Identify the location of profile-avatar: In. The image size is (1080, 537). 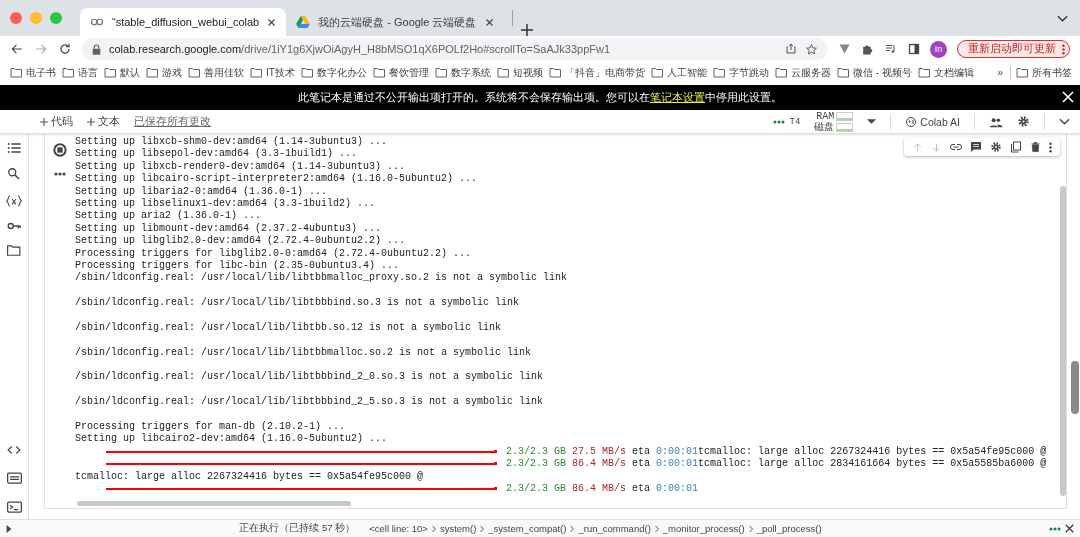
(938, 49).